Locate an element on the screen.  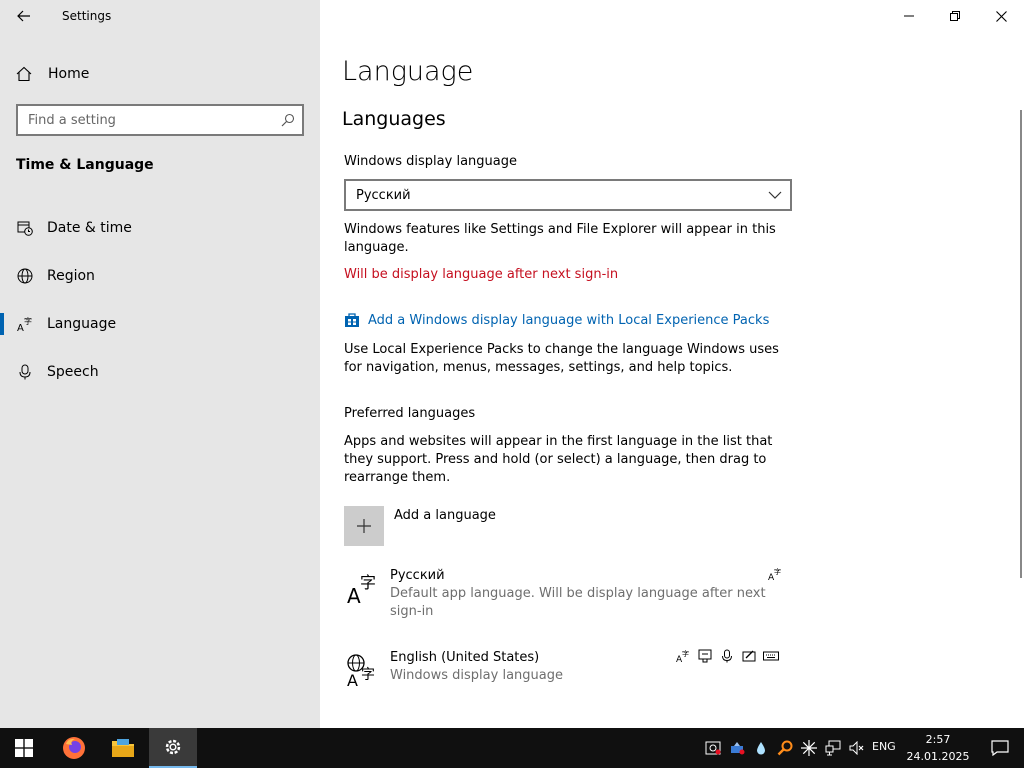
calendar-clock-icon is located at coordinates (25, 228).